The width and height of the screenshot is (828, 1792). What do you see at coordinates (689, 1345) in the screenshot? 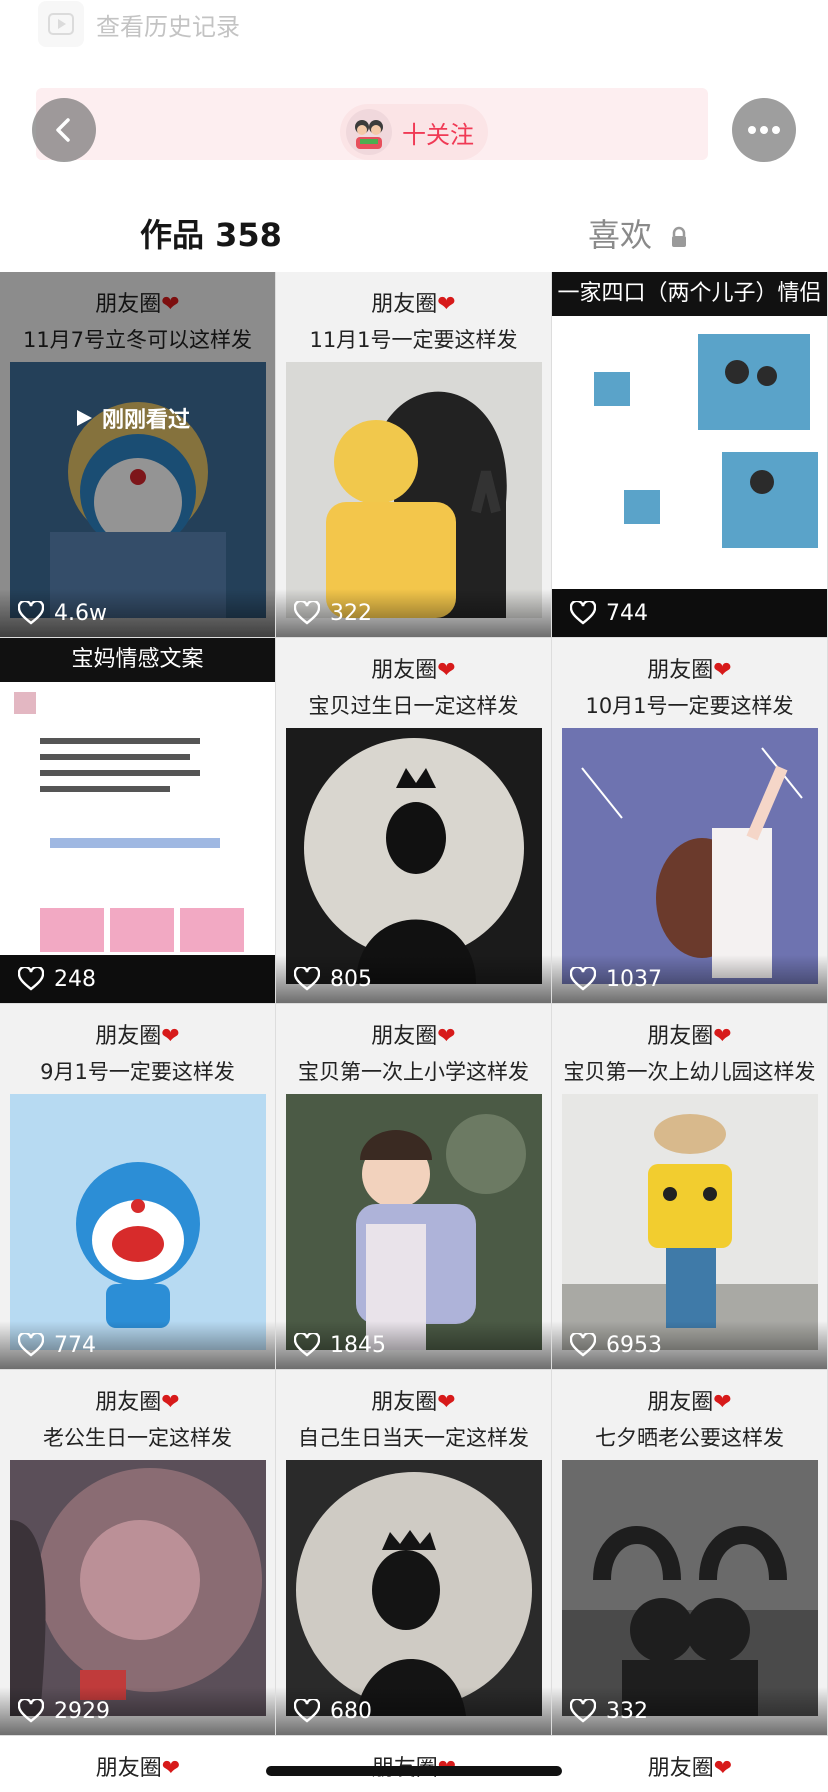
I see `likes-counter: 6953` at bounding box center [689, 1345].